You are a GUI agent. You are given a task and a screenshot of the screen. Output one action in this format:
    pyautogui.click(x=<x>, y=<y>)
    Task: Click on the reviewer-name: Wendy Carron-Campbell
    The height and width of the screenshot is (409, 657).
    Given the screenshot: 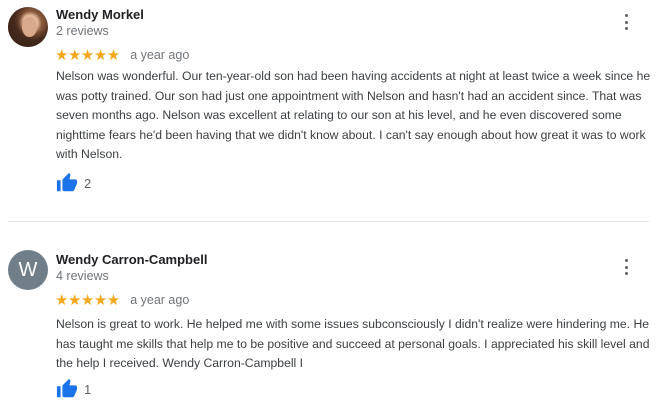 What is the action you would take?
    pyautogui.click(x=131, y=259)
    